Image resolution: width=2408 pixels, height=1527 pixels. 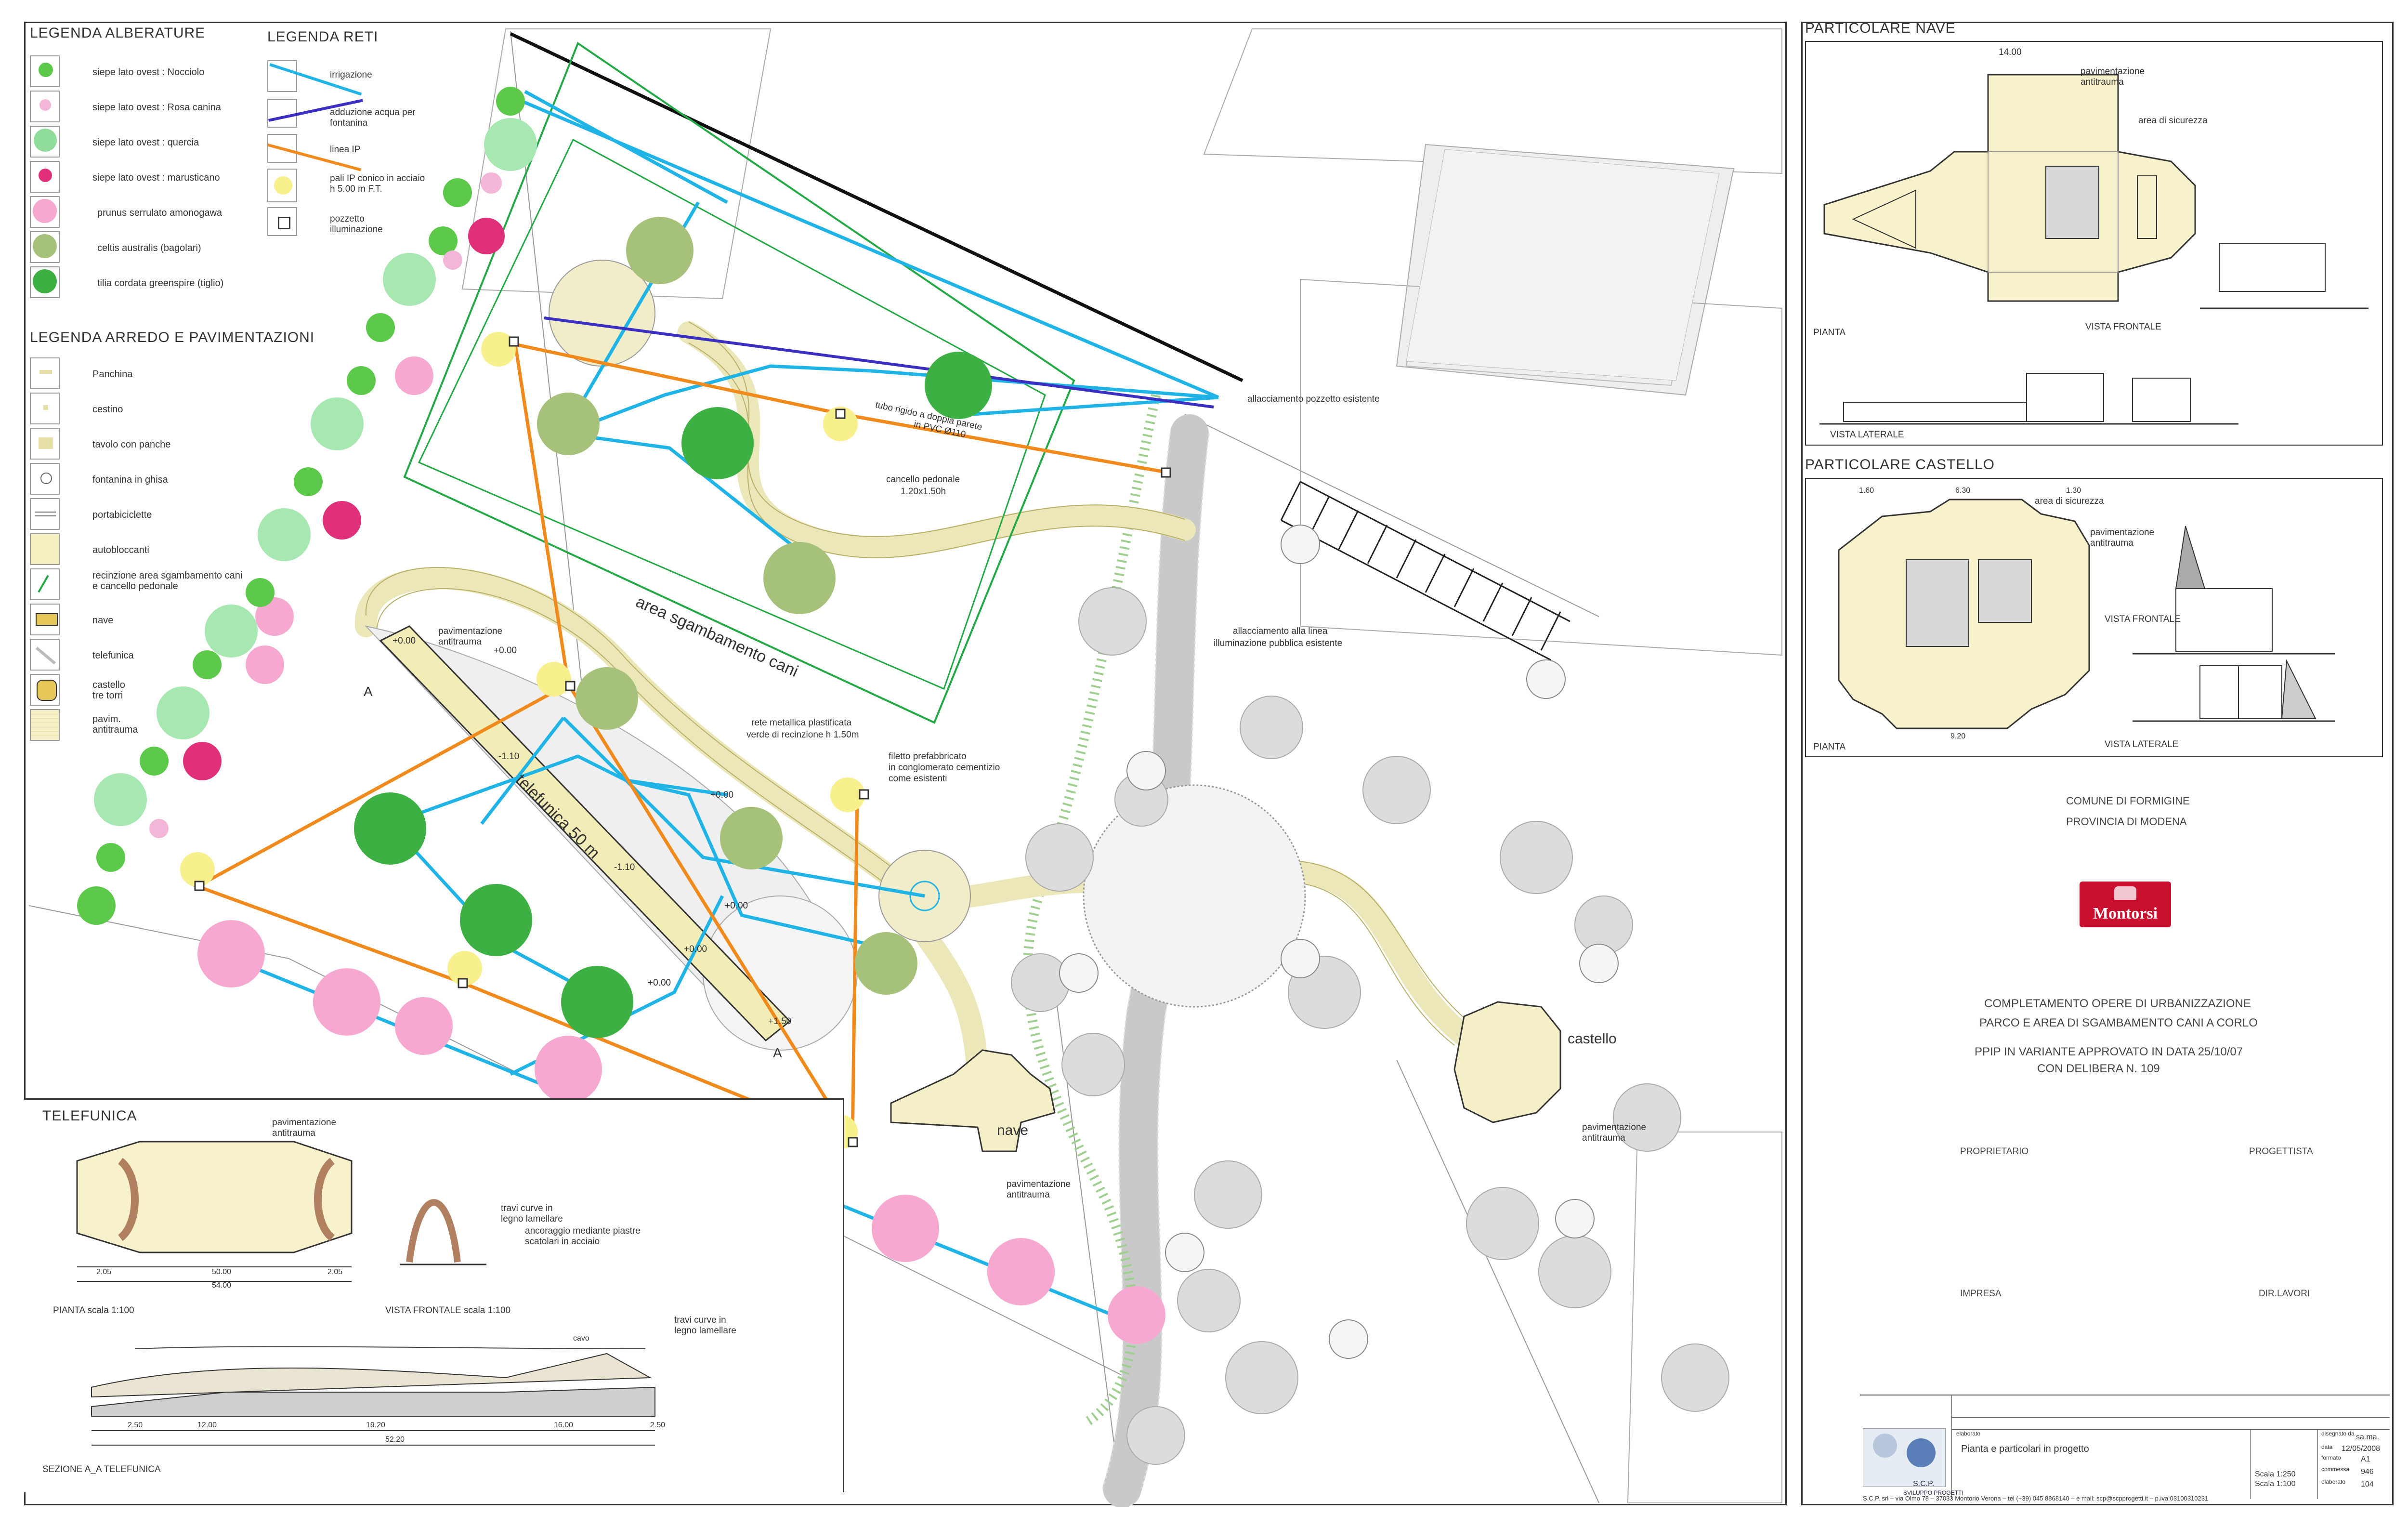 What do you see at coordinates (879, 362) in the screenshot?
I see `water-supply-line` at bounding box center [879, 362].